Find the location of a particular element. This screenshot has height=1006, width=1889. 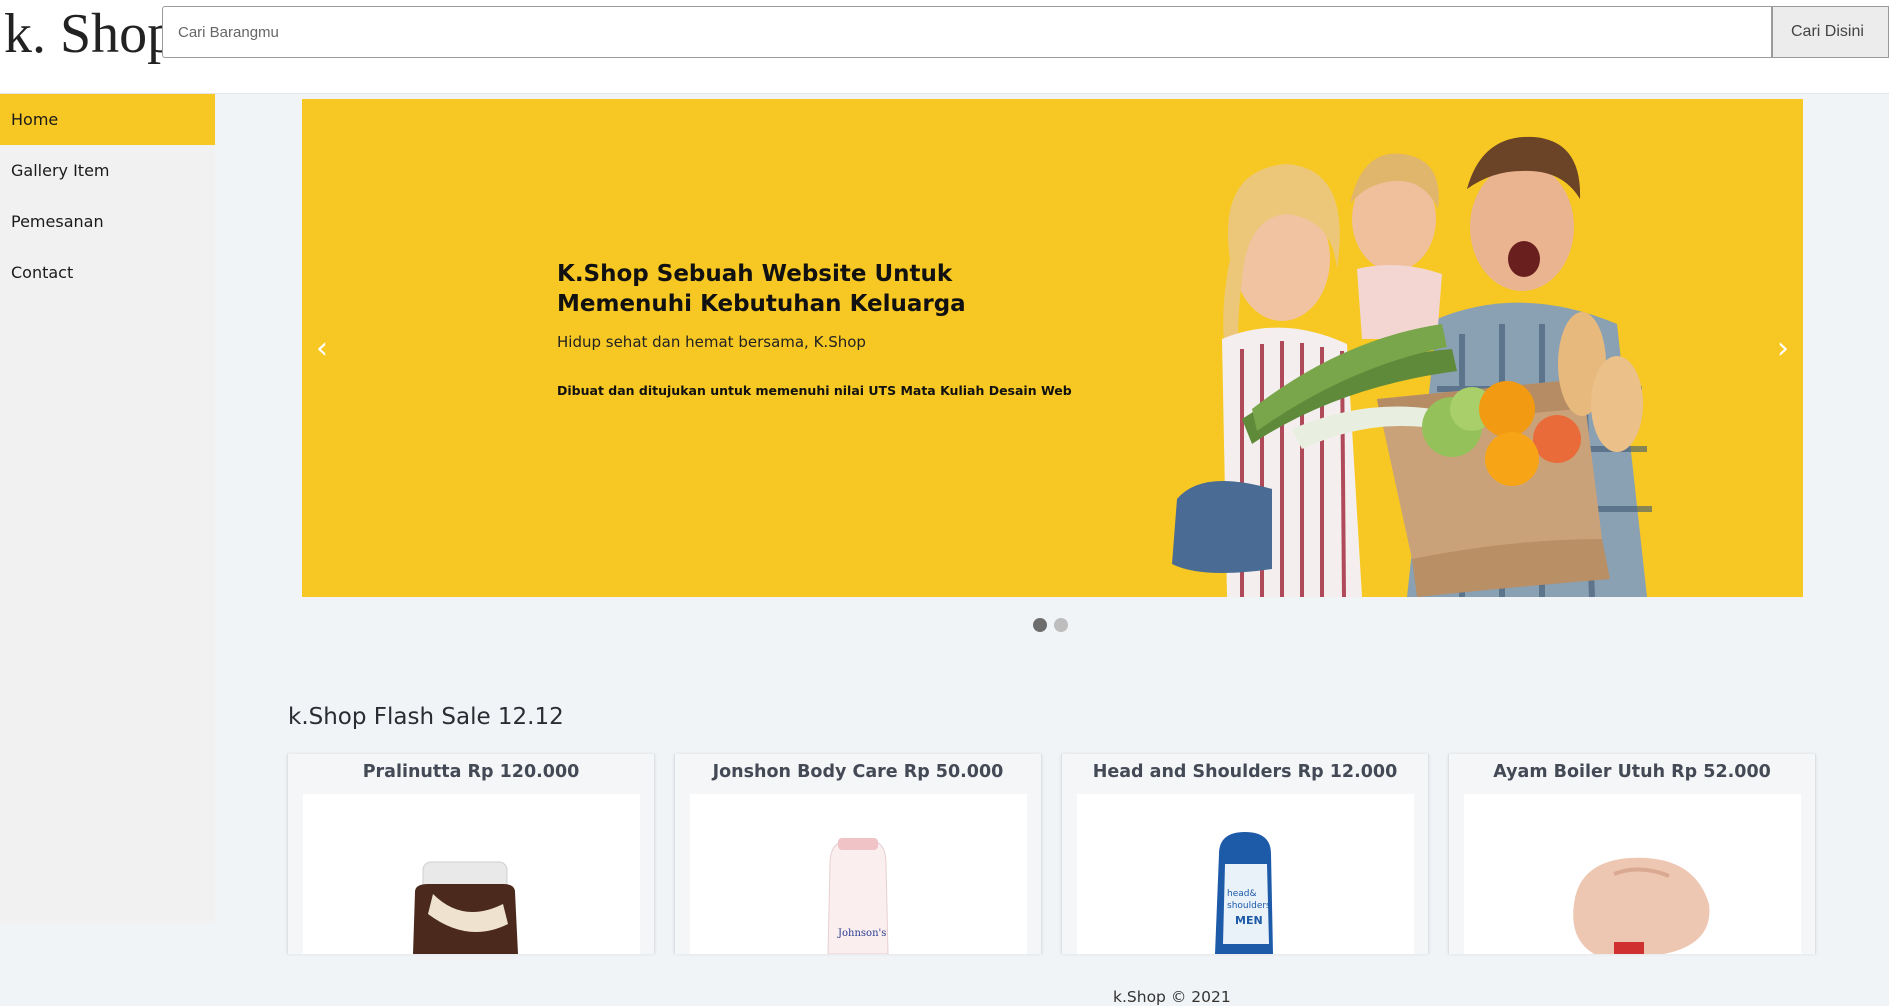

svg-text: head& is located at coordinates (1242, 894).